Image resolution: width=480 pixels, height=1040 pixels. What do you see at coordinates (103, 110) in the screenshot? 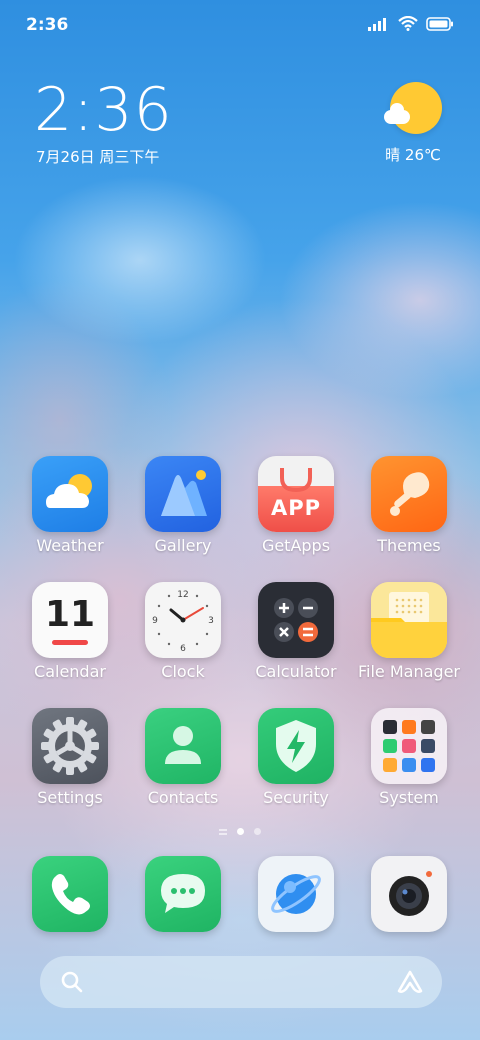
I see `clock-time: 2:36` at bounding box center [103, 110].